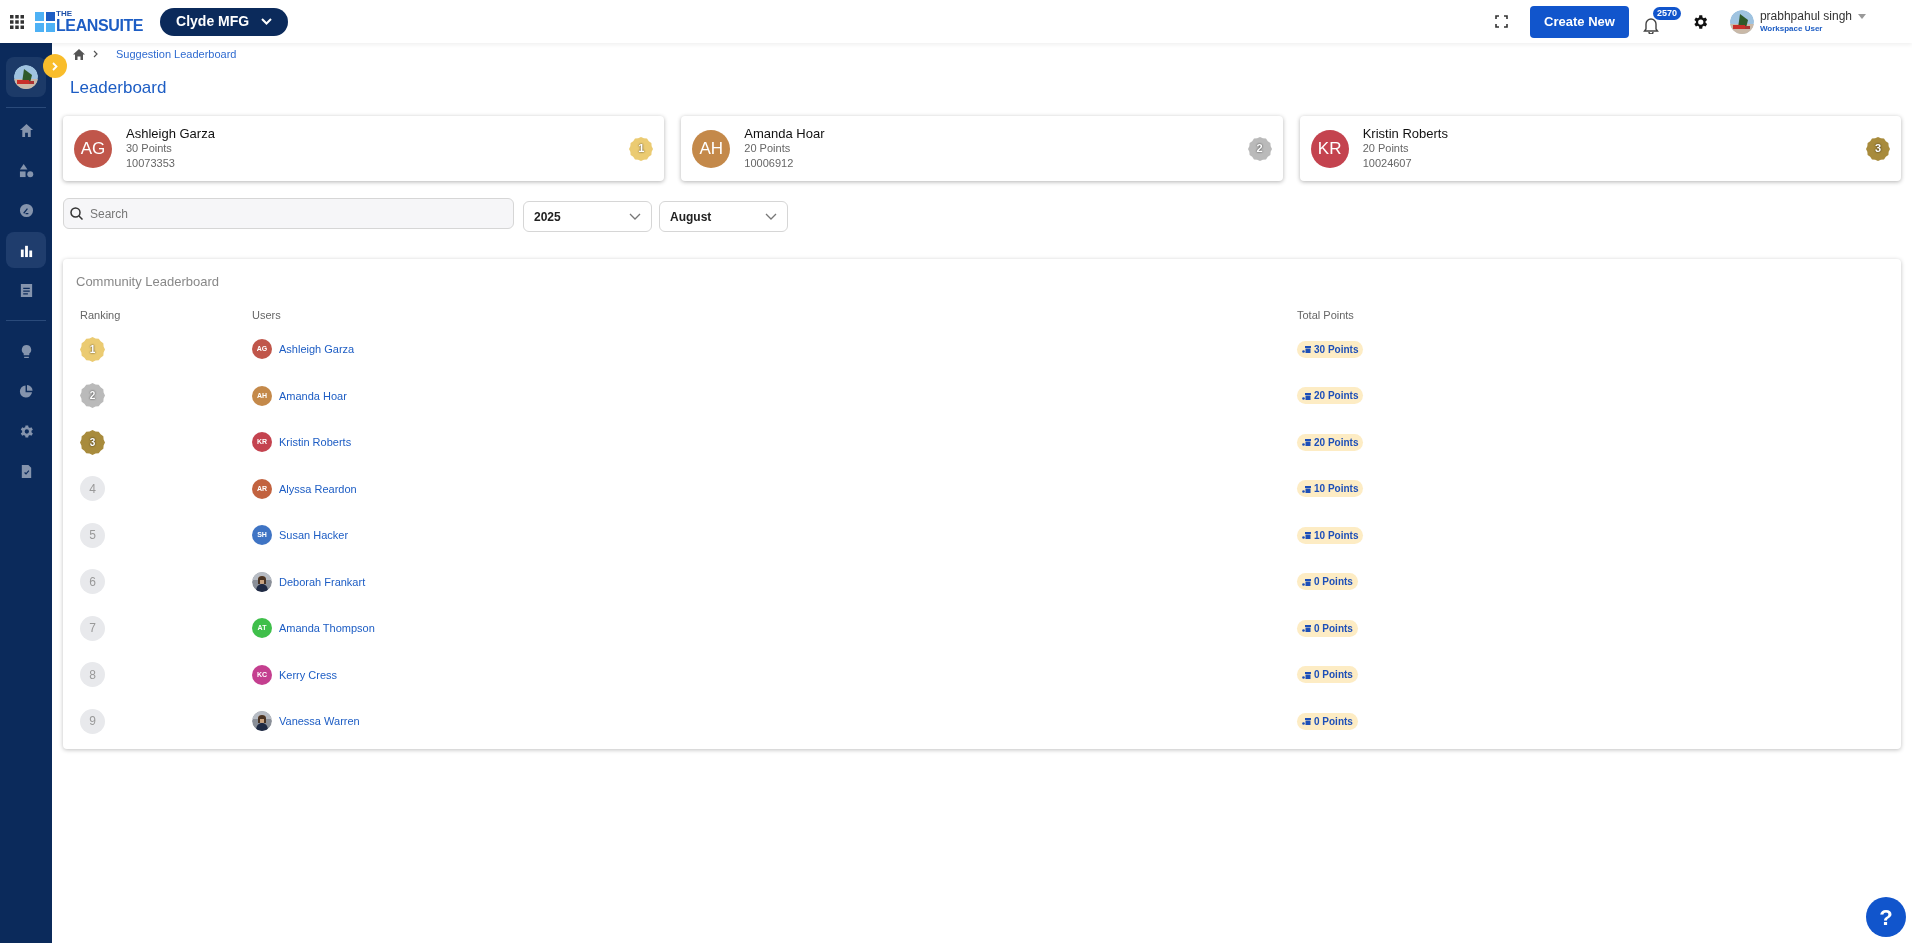 The width and height of the screenshot is (1912, 943). What do you see at coordinates (149, 148) in the screenshot?
I see `points-text: 30 Points` at bounding box center [149, 148].